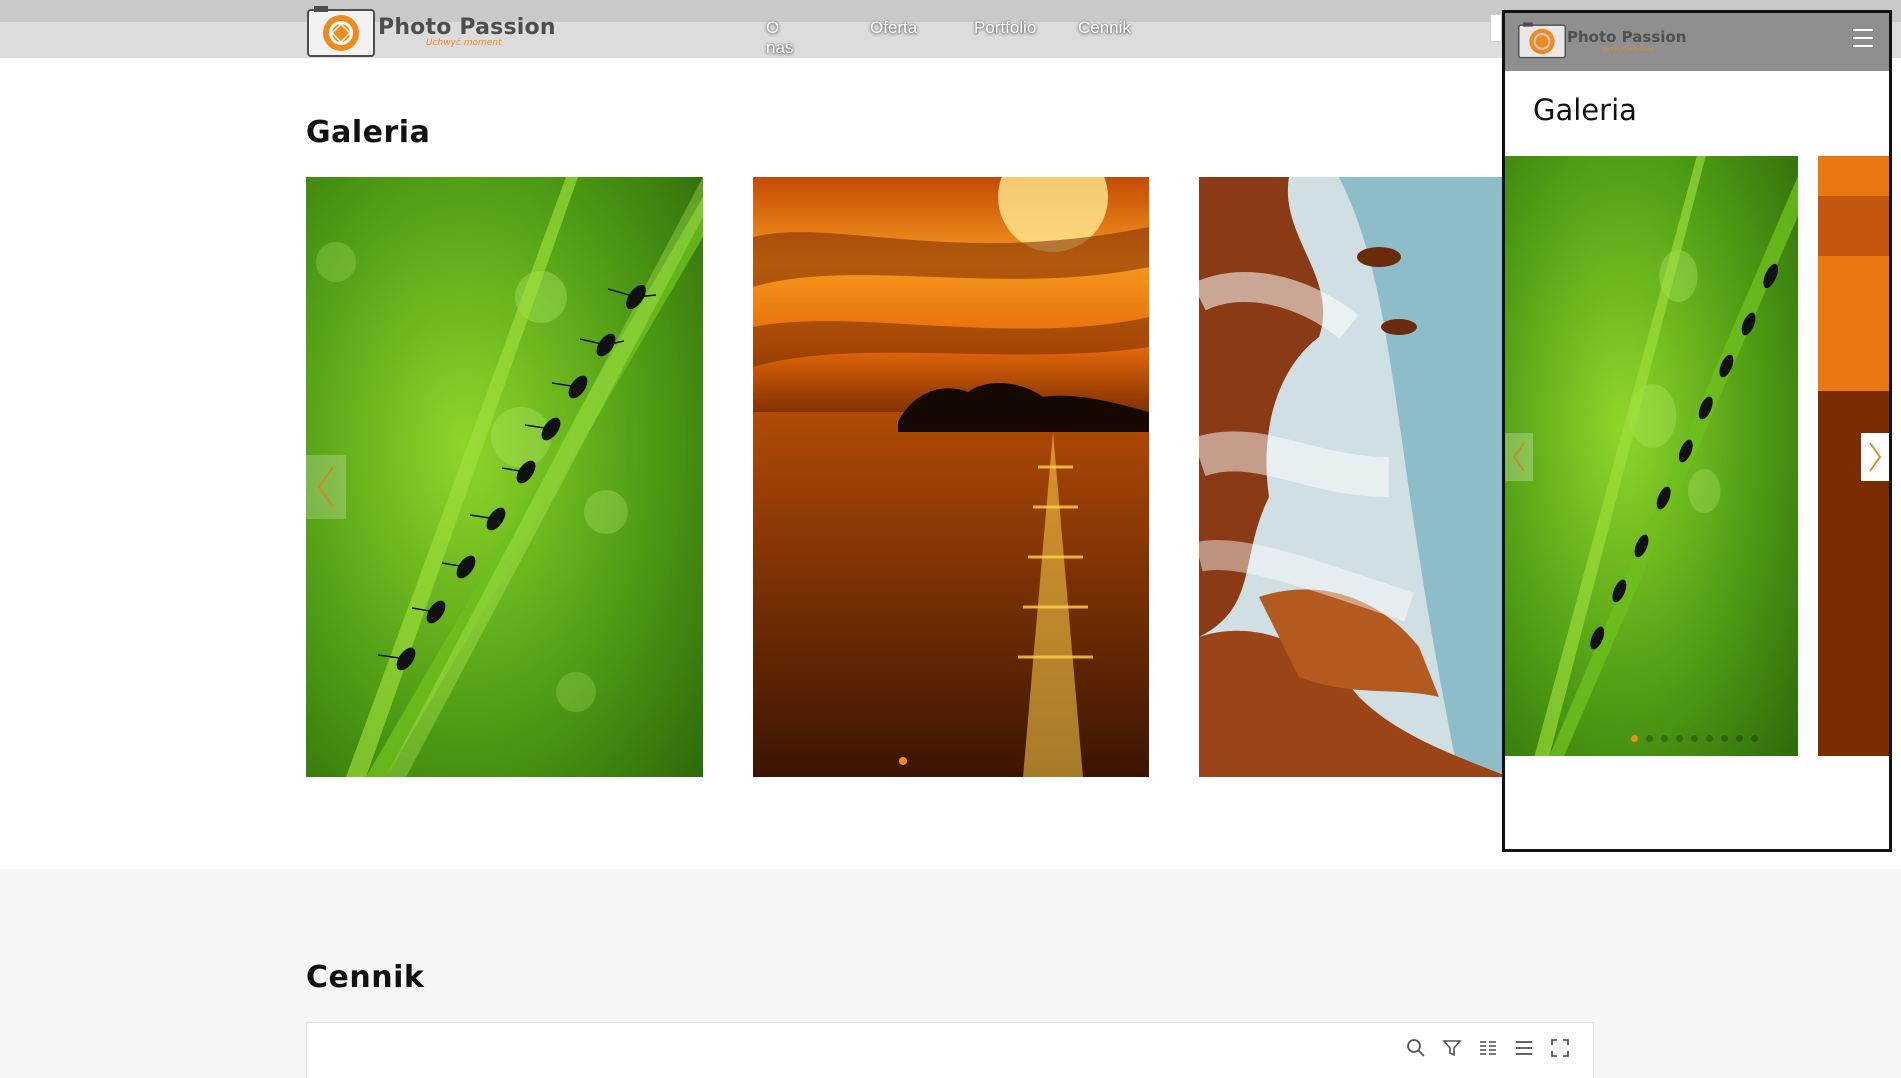 The height and width of the screenshot is (1078, 1901). I want to click on pricing-title: Cennik, so click(365, 977).